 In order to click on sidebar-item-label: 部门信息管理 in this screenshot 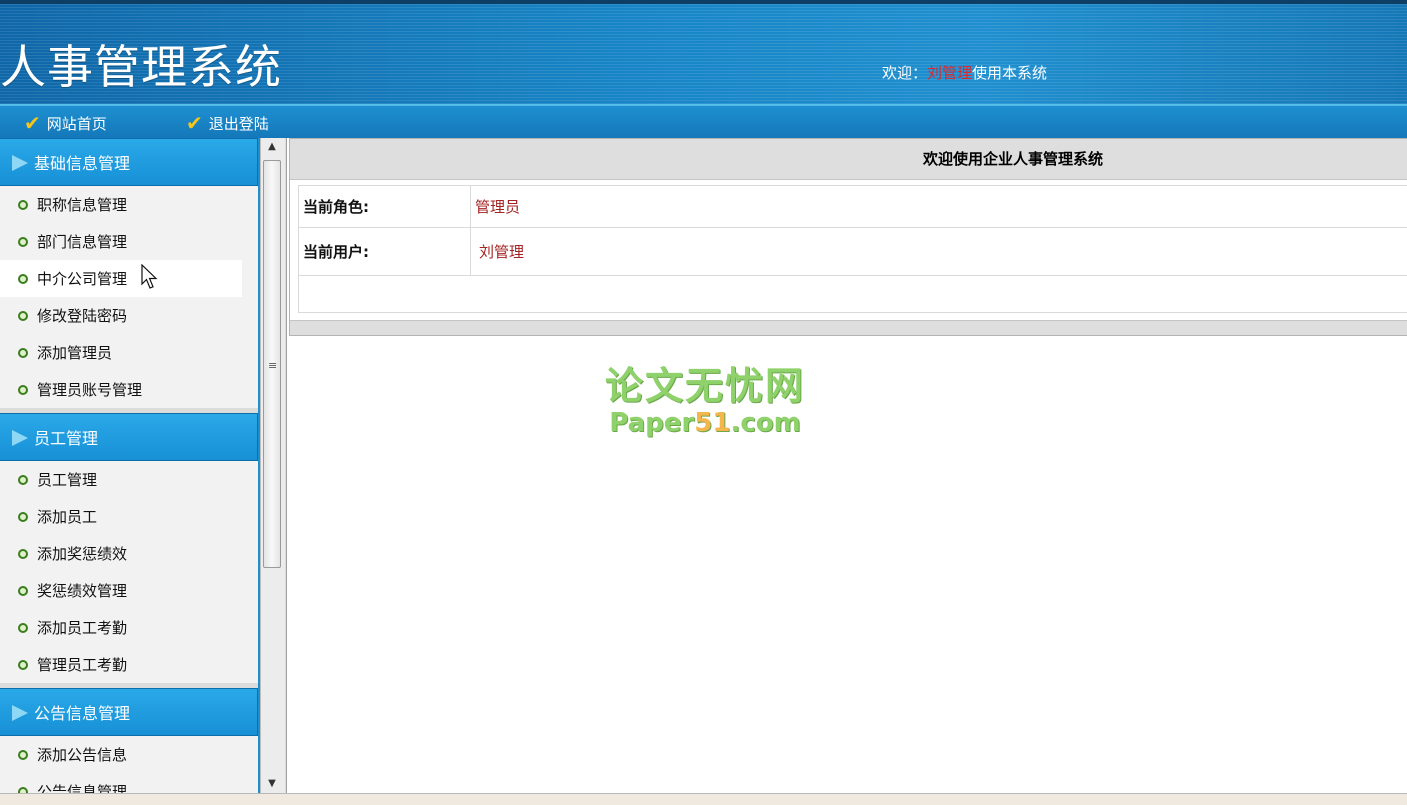, I will do `click(82, 241)`.